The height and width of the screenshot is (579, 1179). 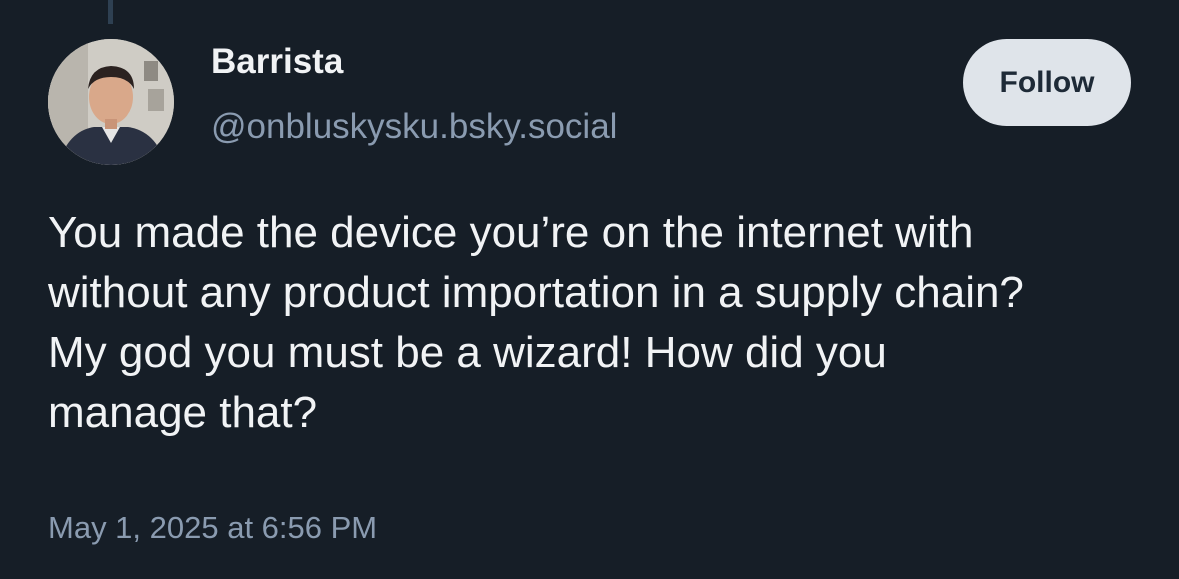 I want to click on post-timestamp: May 1, 2025 at 6:56 PM, so click(x=212, y=528).